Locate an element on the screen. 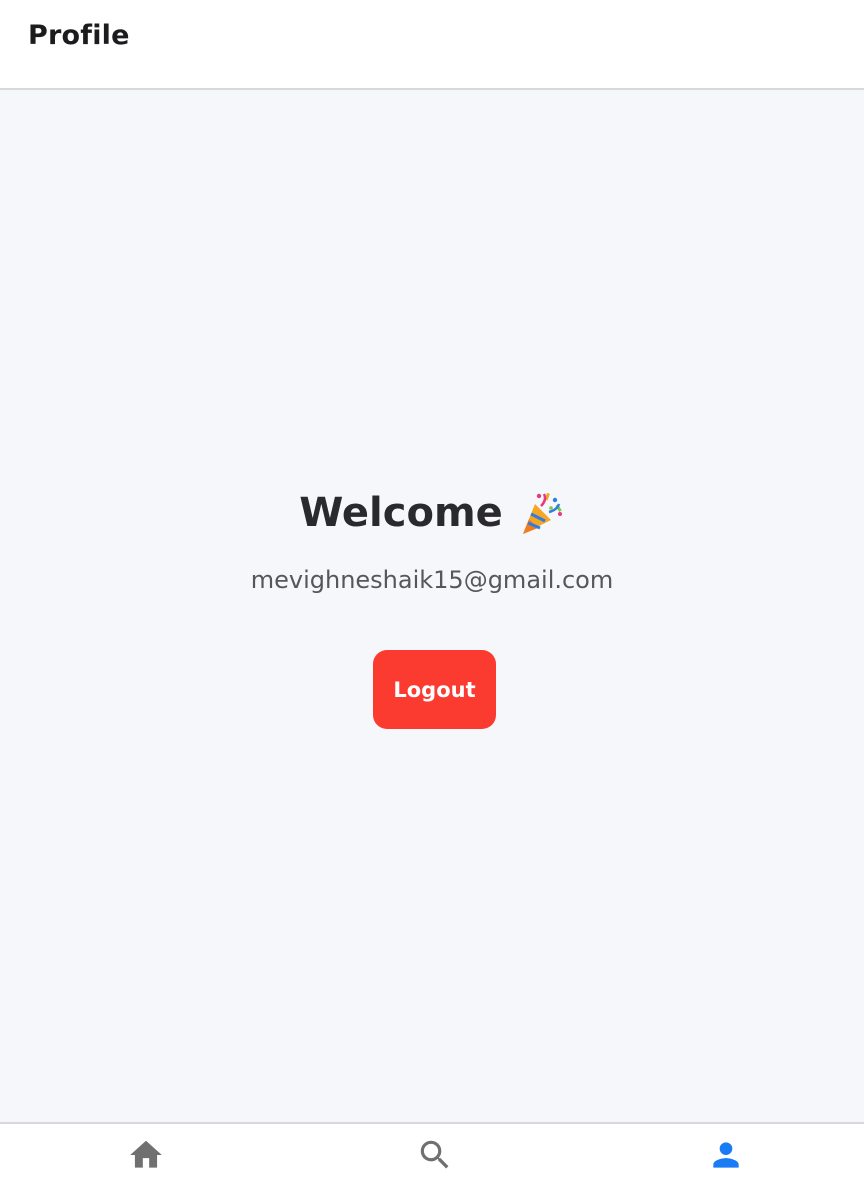 The image size is (864, 1184). welcome-row: Welcome is located at coordinates (432, 513).